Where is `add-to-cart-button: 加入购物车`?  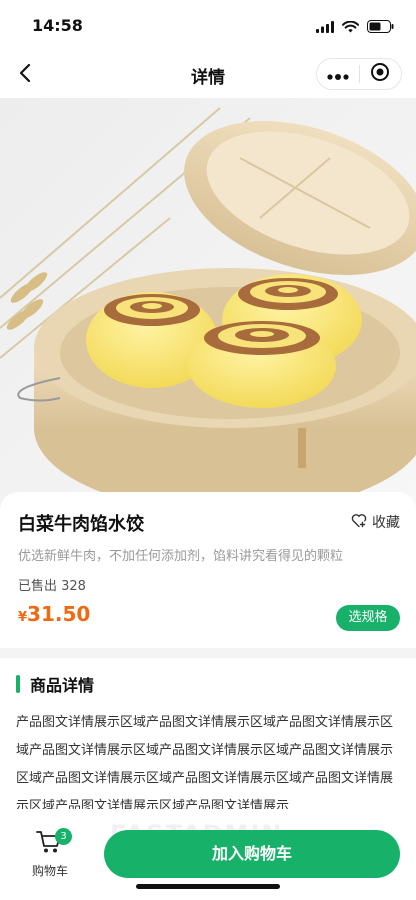 add-to-cart-button: 加入购物车 is located at coordinates (252, 854).